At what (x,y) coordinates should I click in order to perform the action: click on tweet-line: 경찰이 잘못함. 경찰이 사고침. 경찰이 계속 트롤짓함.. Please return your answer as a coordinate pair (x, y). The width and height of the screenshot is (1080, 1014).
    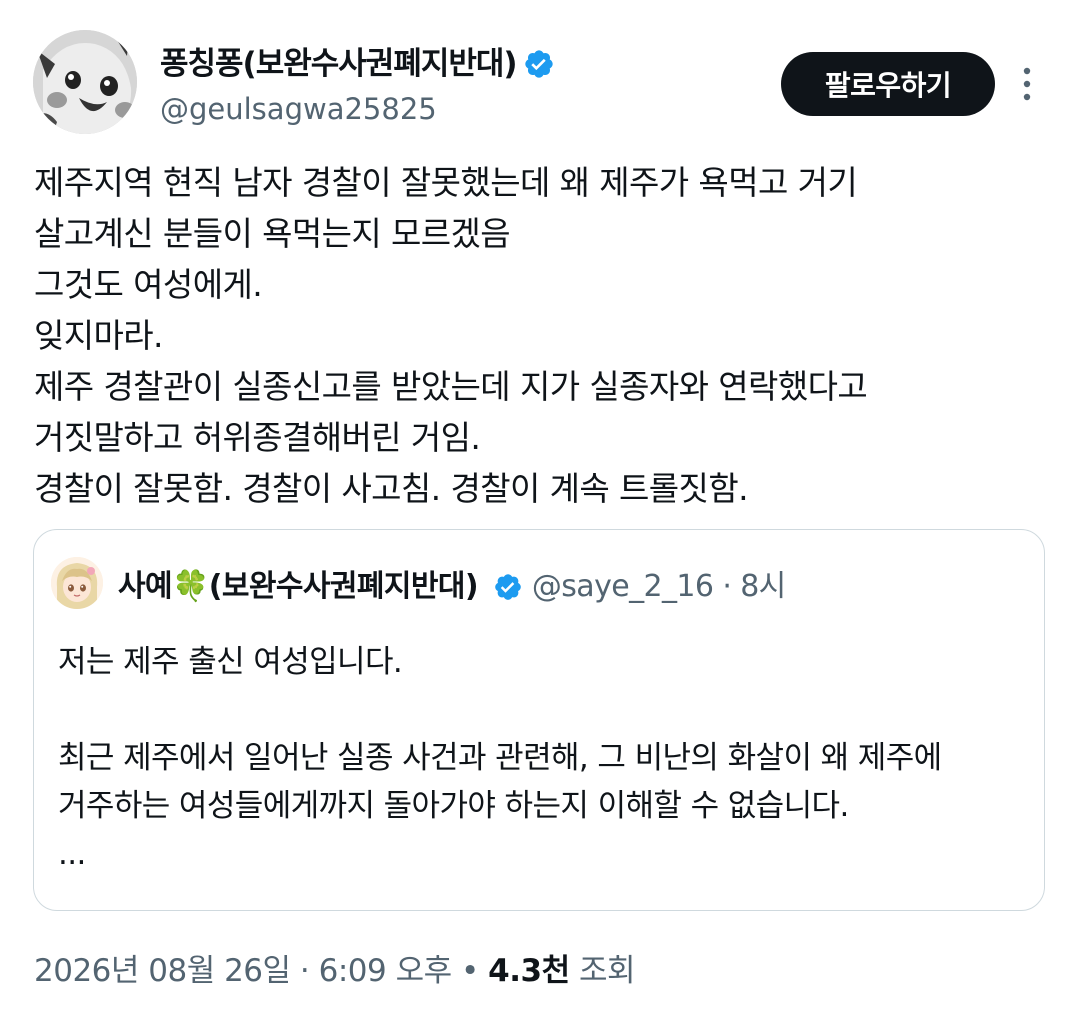
    Looking at the image, I should click on (391, 488).